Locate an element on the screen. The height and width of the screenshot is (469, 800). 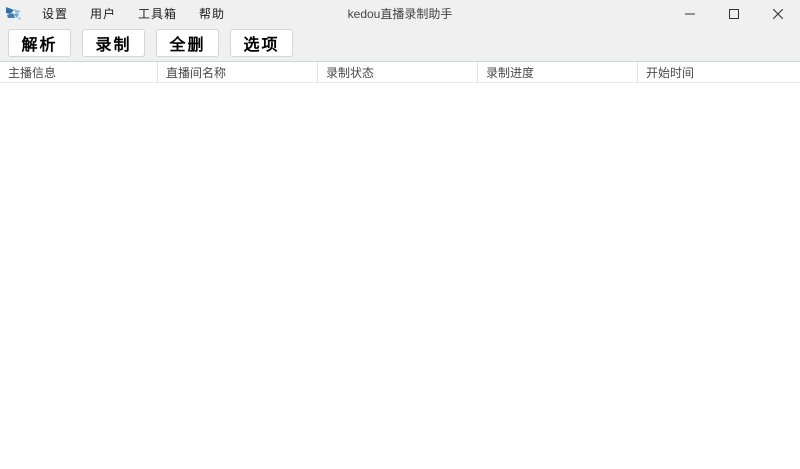
toolbar: 解析 录制 全删 选项 is located at coordinates (400, 44).